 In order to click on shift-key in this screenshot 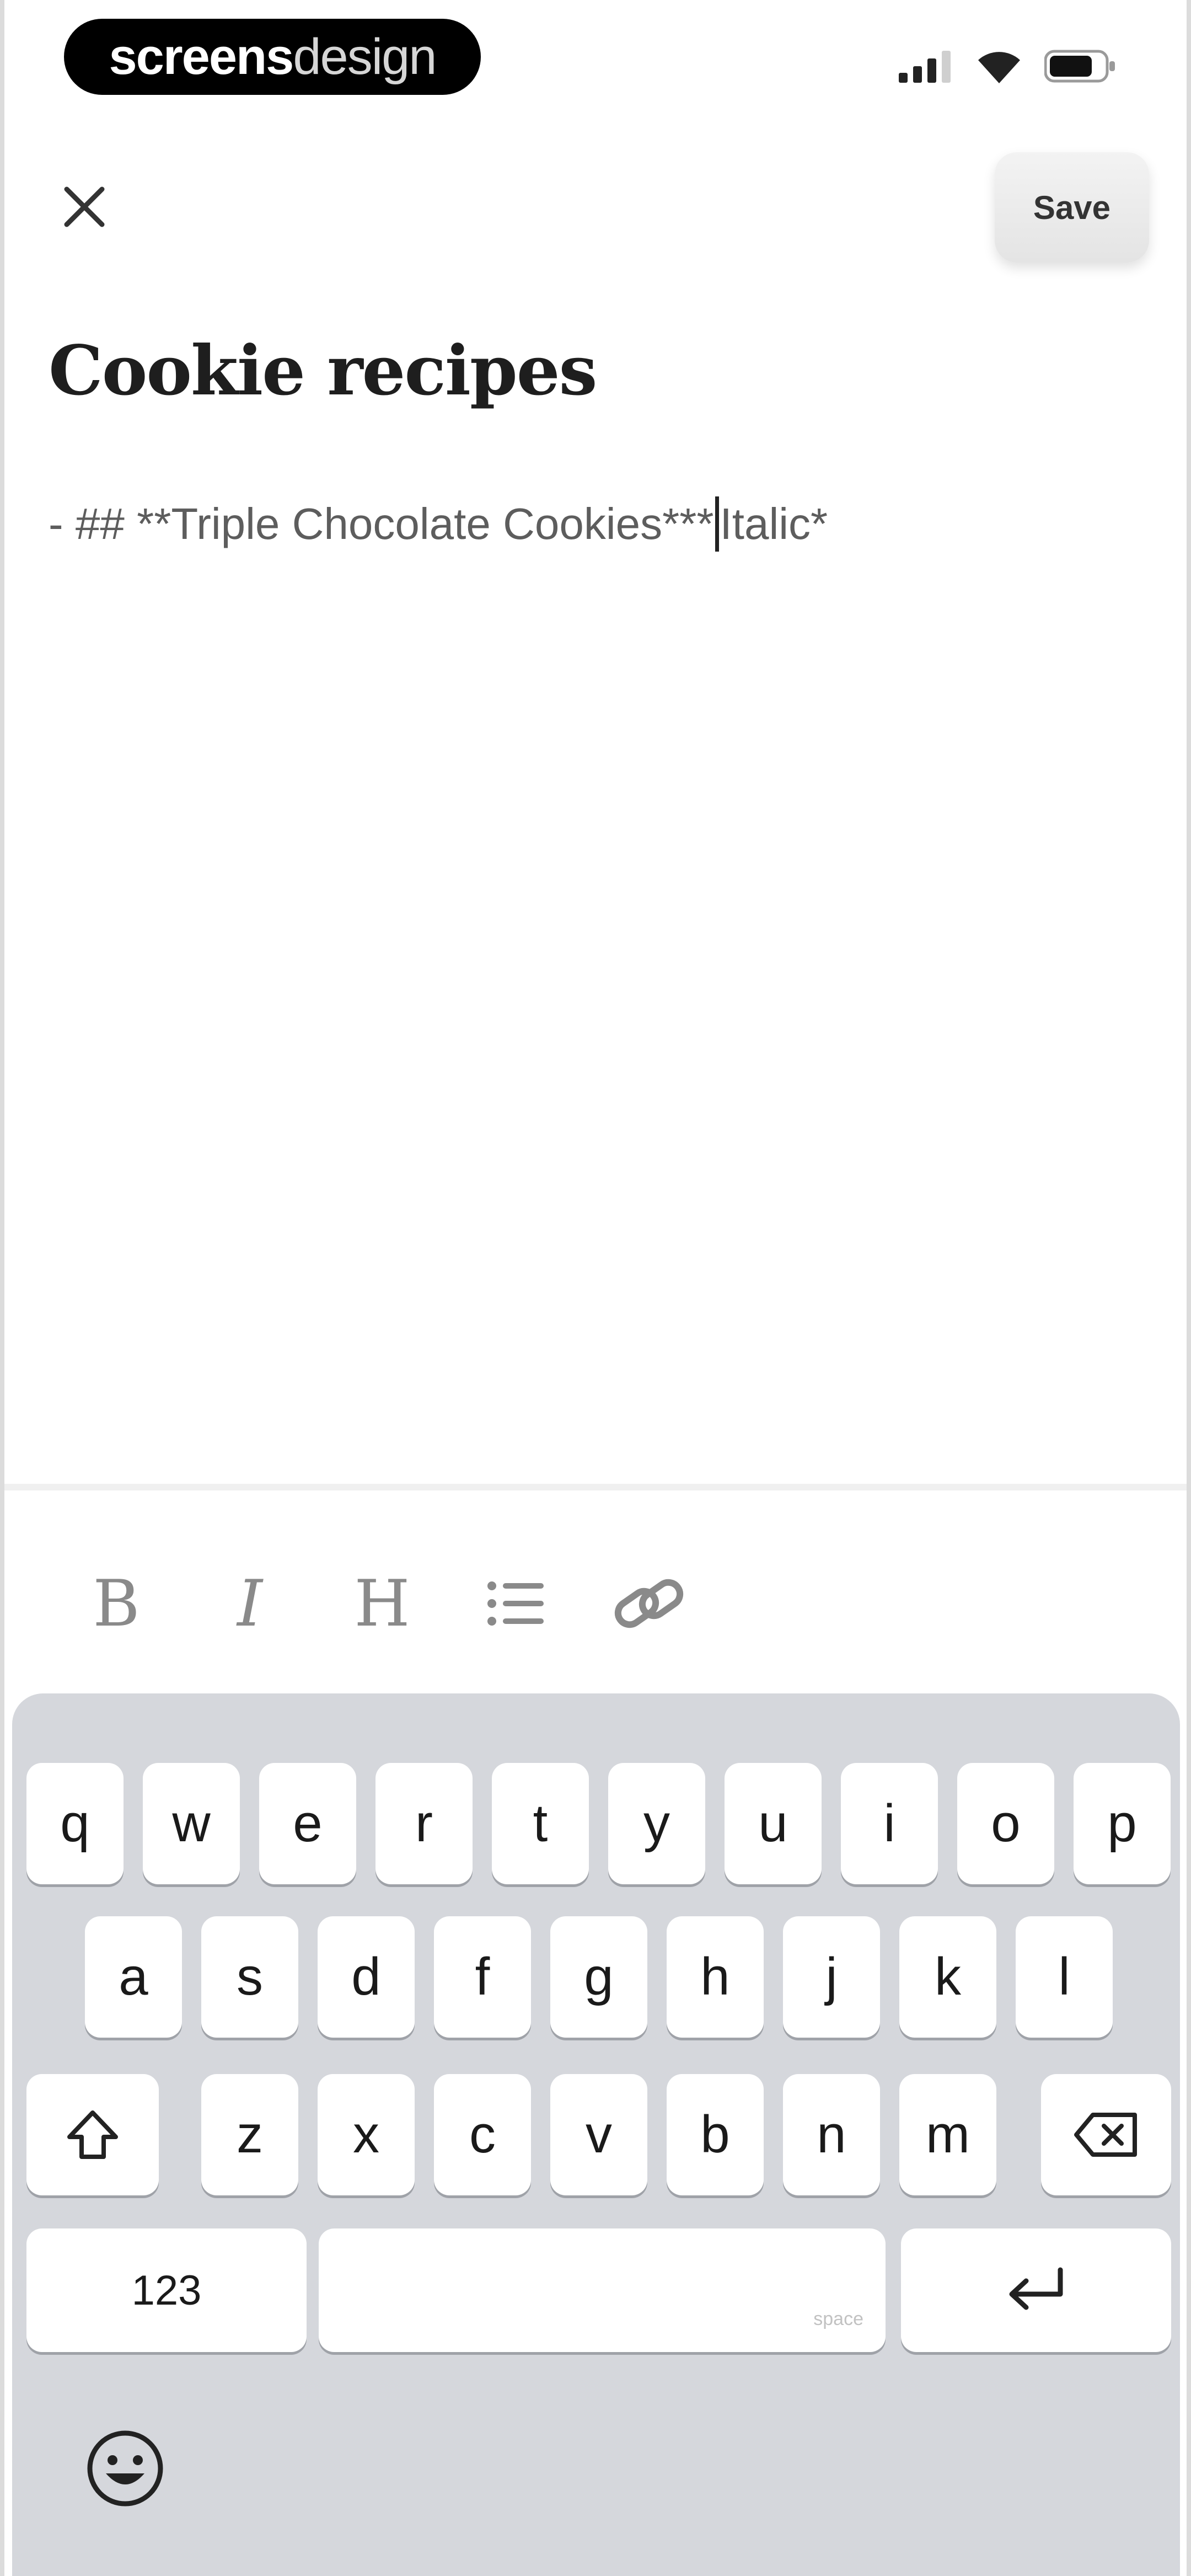, I will do `click(92, 2134)`.